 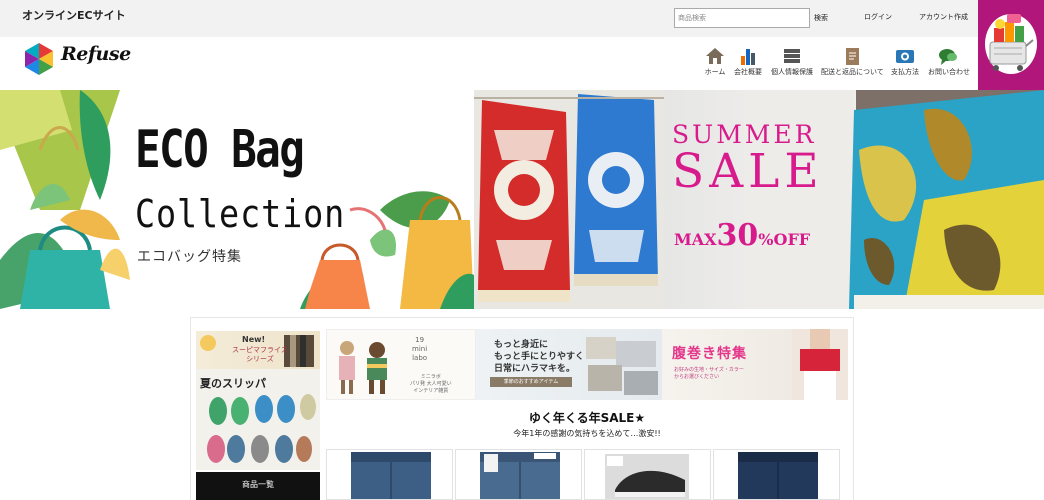 What do you see at coordinates (531, 382) in the screenshot?
I see `season-tag: 季節のおすすめアイテム` at bounding box center [531, 382].